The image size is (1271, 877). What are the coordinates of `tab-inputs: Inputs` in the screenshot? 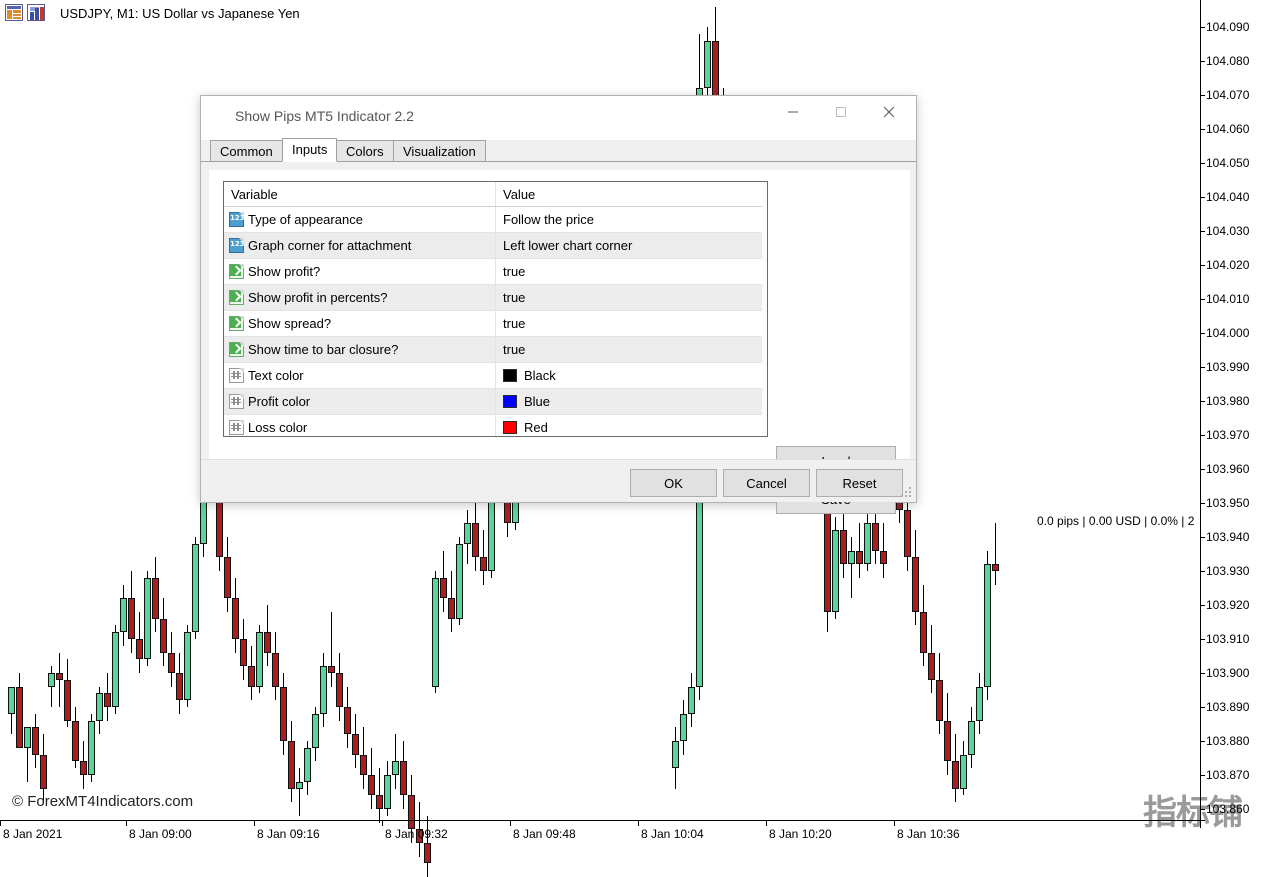 It's located at (310, 150).